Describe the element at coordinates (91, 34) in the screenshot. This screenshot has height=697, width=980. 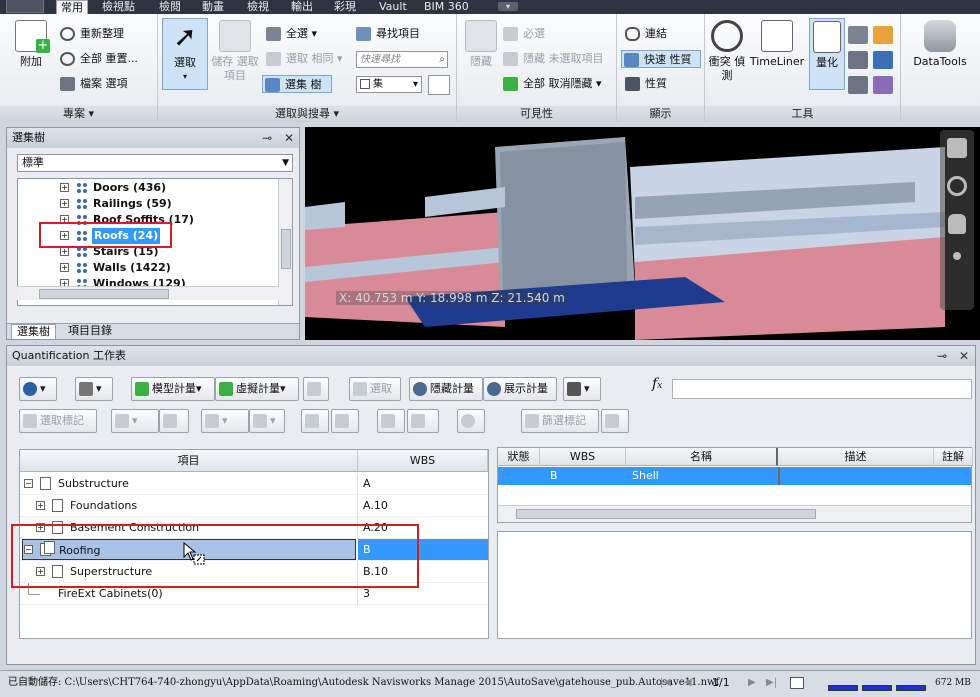
I see `refresh-button: 重新整理` at that location.